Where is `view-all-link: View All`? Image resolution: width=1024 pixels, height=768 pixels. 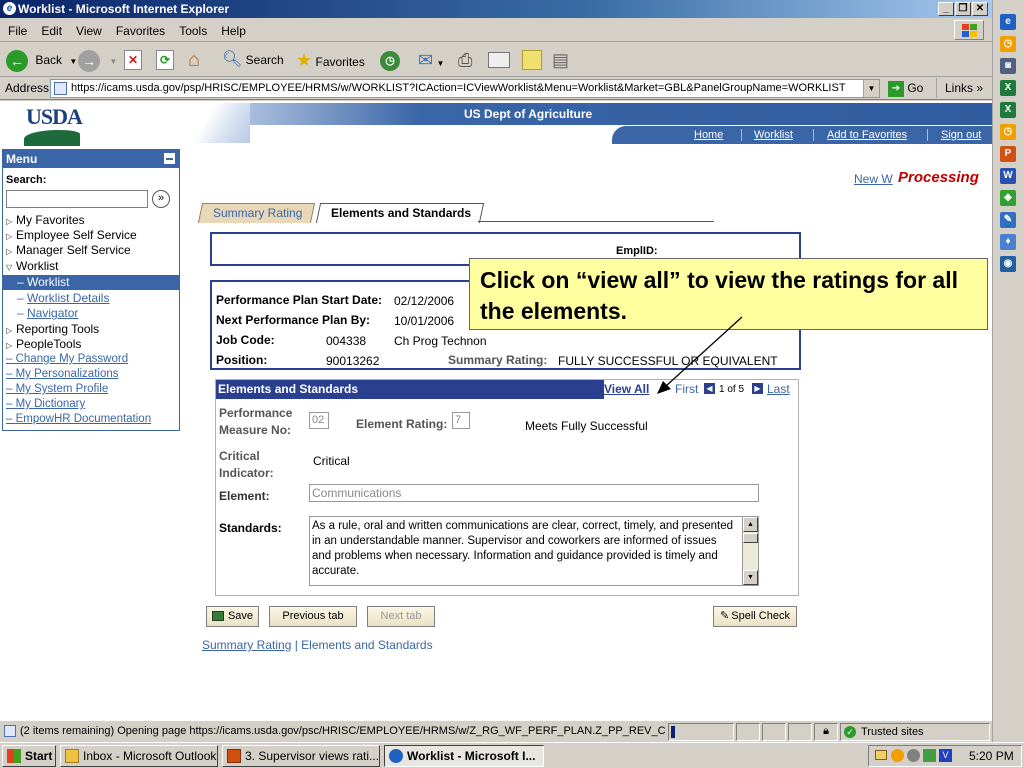
view-all-link: View All is located at coordinates (626, 389).